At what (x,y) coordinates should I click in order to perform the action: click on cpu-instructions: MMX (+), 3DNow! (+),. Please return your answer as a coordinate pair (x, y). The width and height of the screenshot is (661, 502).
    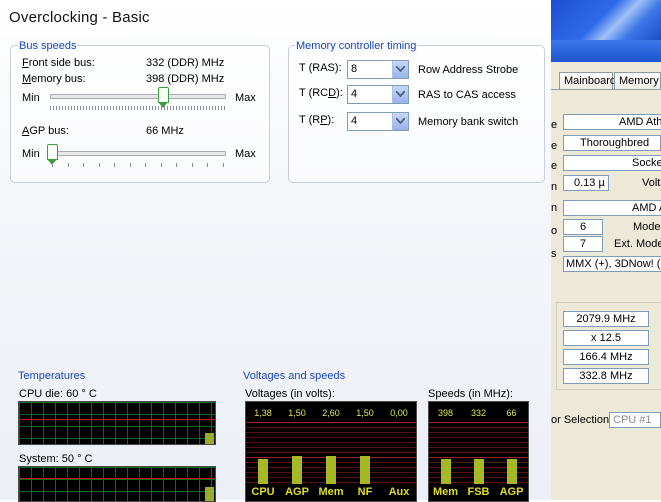
    Looking at the image, I should click on (612, 264).